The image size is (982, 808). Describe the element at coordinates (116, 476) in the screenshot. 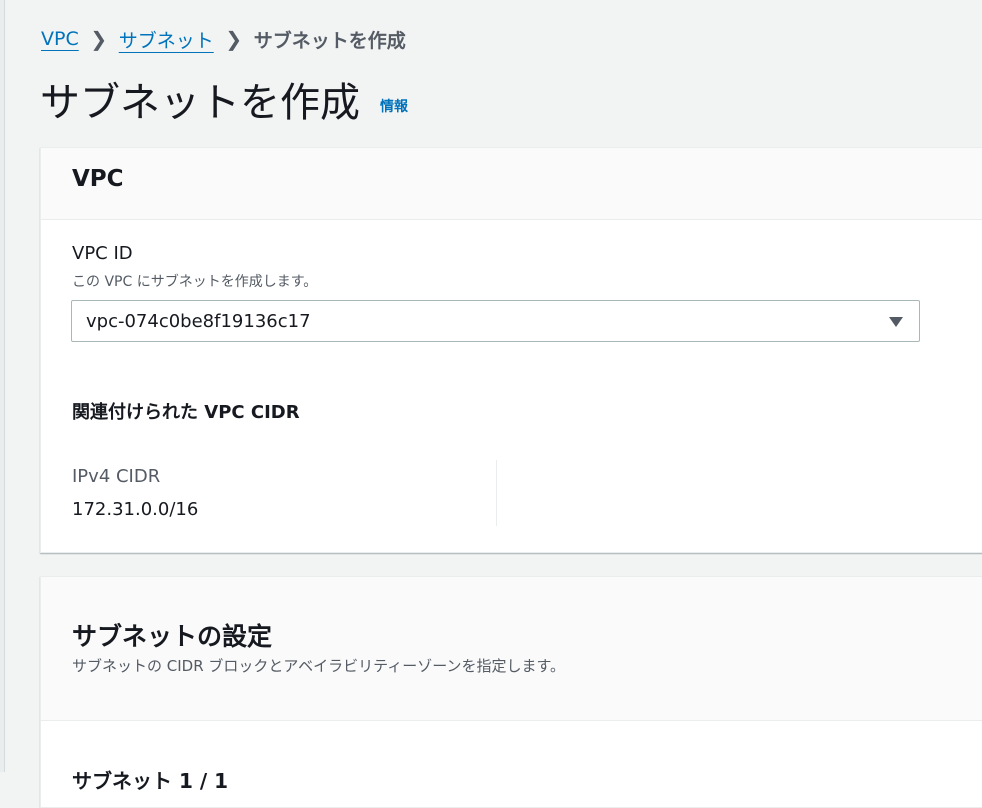

I see `ipv4-cidr-label: IPv4 CIDR` at that location.